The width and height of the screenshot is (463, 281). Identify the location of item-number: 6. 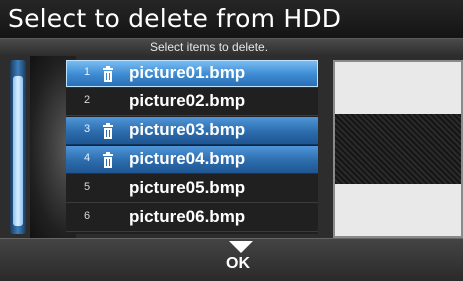
(87, 216).